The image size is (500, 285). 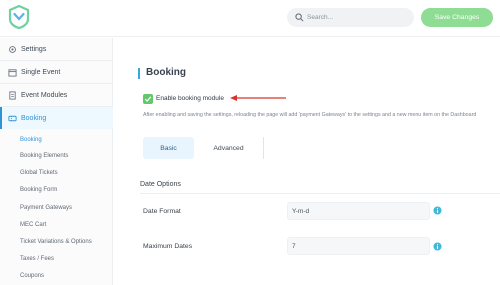 What do you see at coordinates (299, 17) in the screenshot?
I see `search-icon` at bounding box center [299, 17].